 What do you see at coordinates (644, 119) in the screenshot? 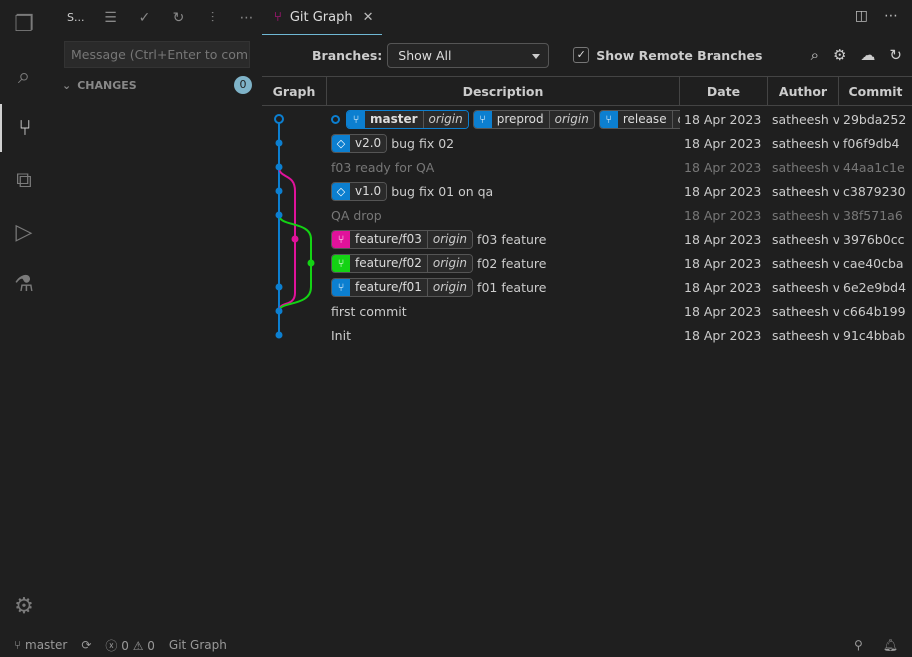
I see `branch-name: release` at bounding box center [644, 119].